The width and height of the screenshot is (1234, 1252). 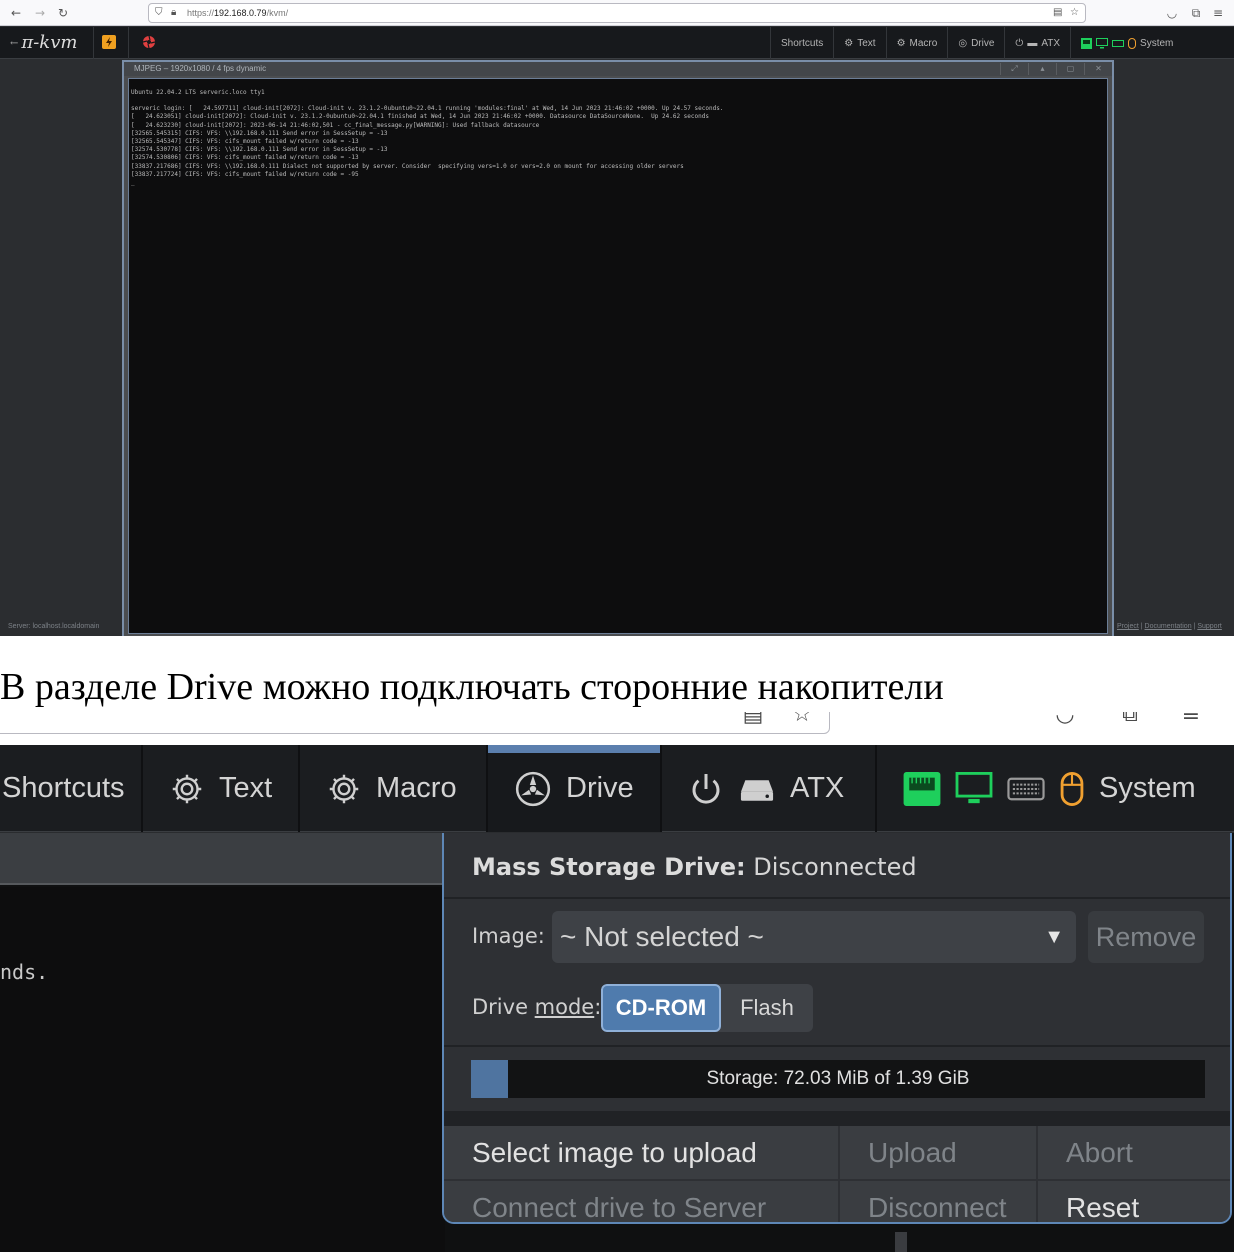 What do you see at coordinates (938, 1152) in the screenshot?
I see `upload-button: Upload` at bounding box center [938, 1152].